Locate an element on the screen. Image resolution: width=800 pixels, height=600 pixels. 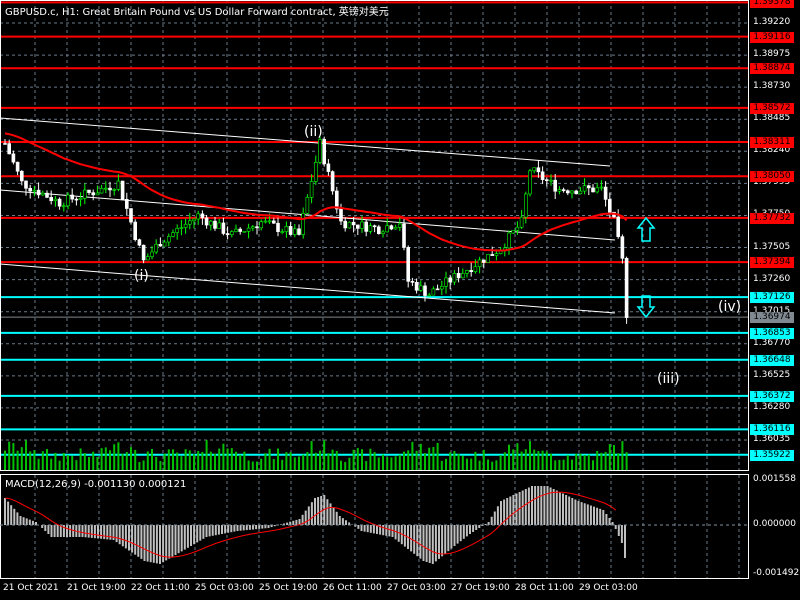
price-label: 1.39220 is located at coordinates (772, 22).